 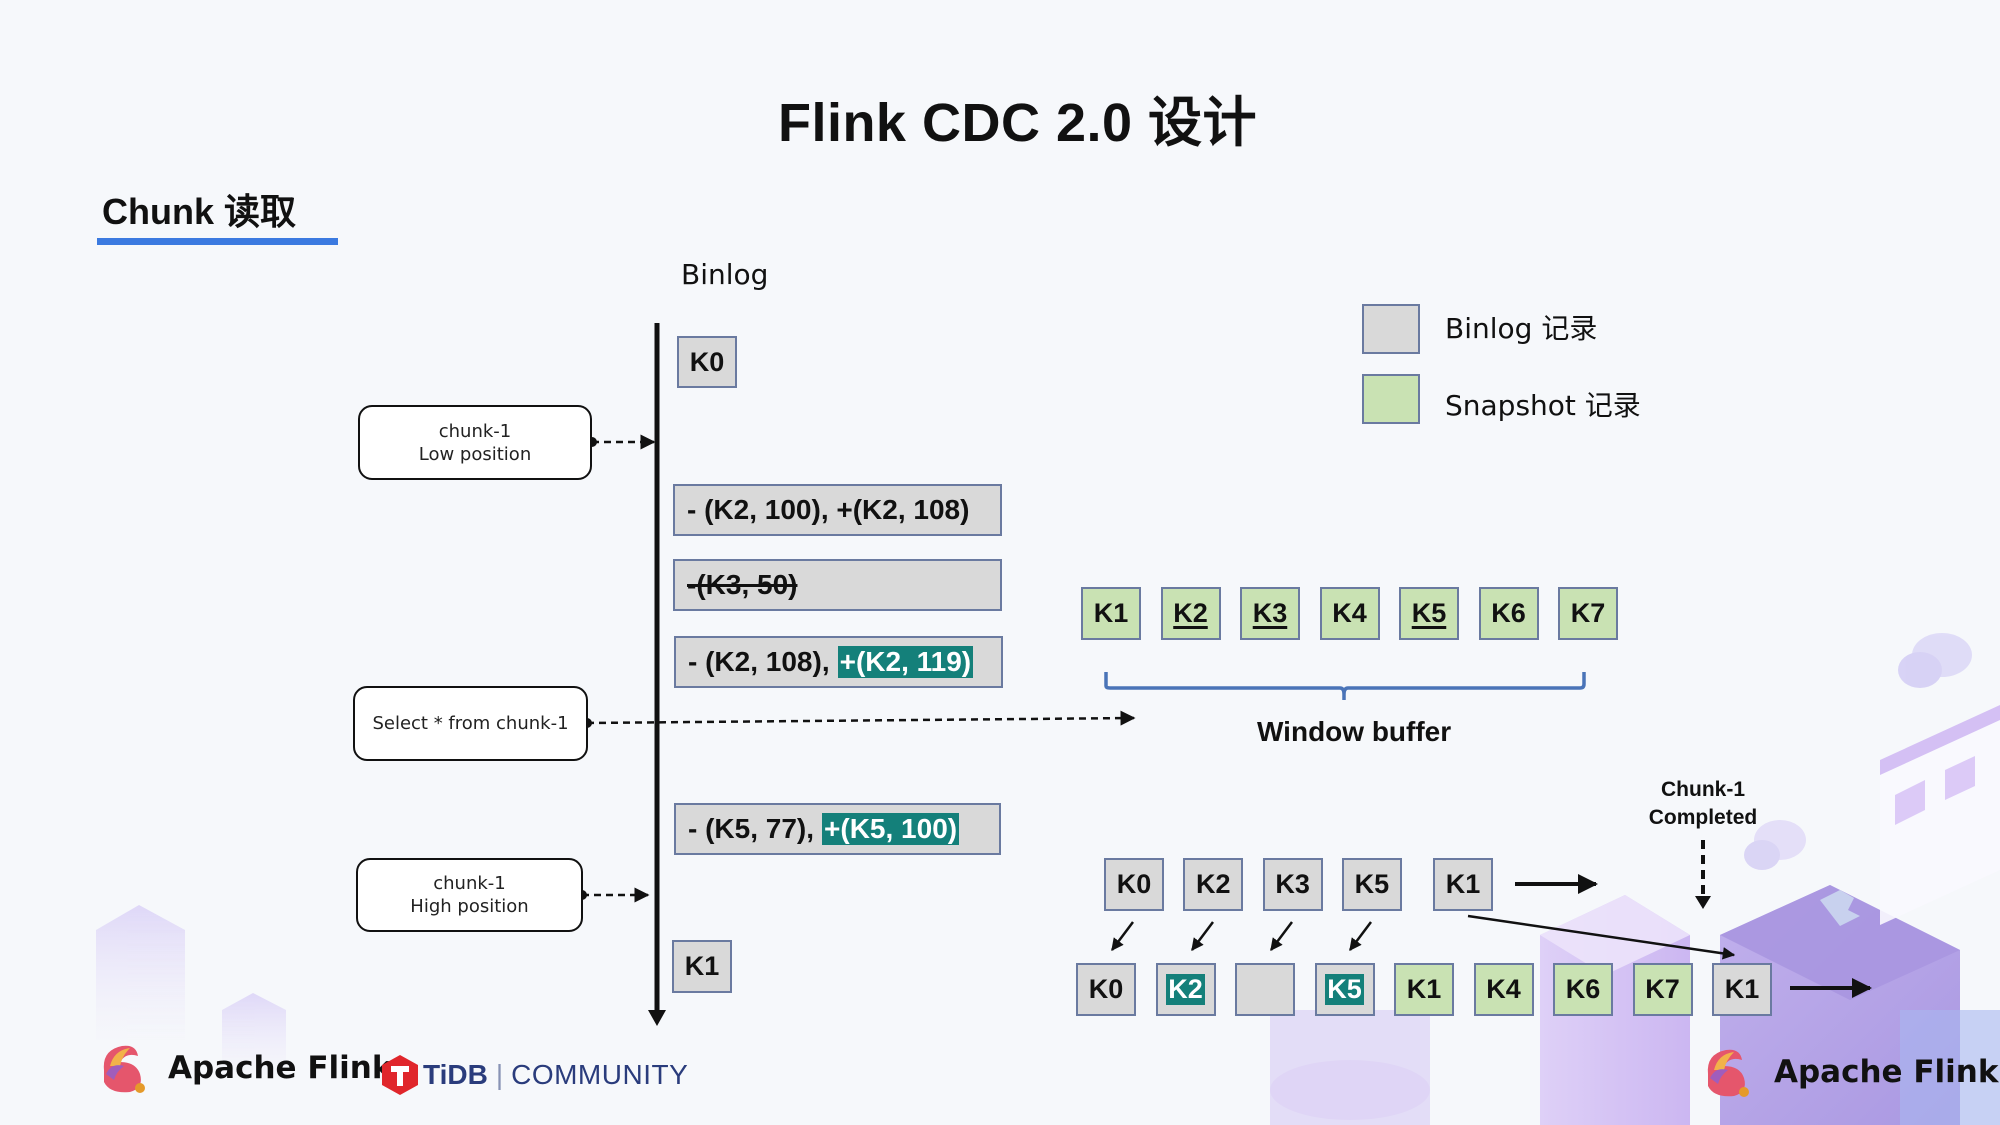 What do you see at coordinates (707, 362) in the screenshot?
I see `binlog-event-k0: K0` at bounding box center [707, 362].